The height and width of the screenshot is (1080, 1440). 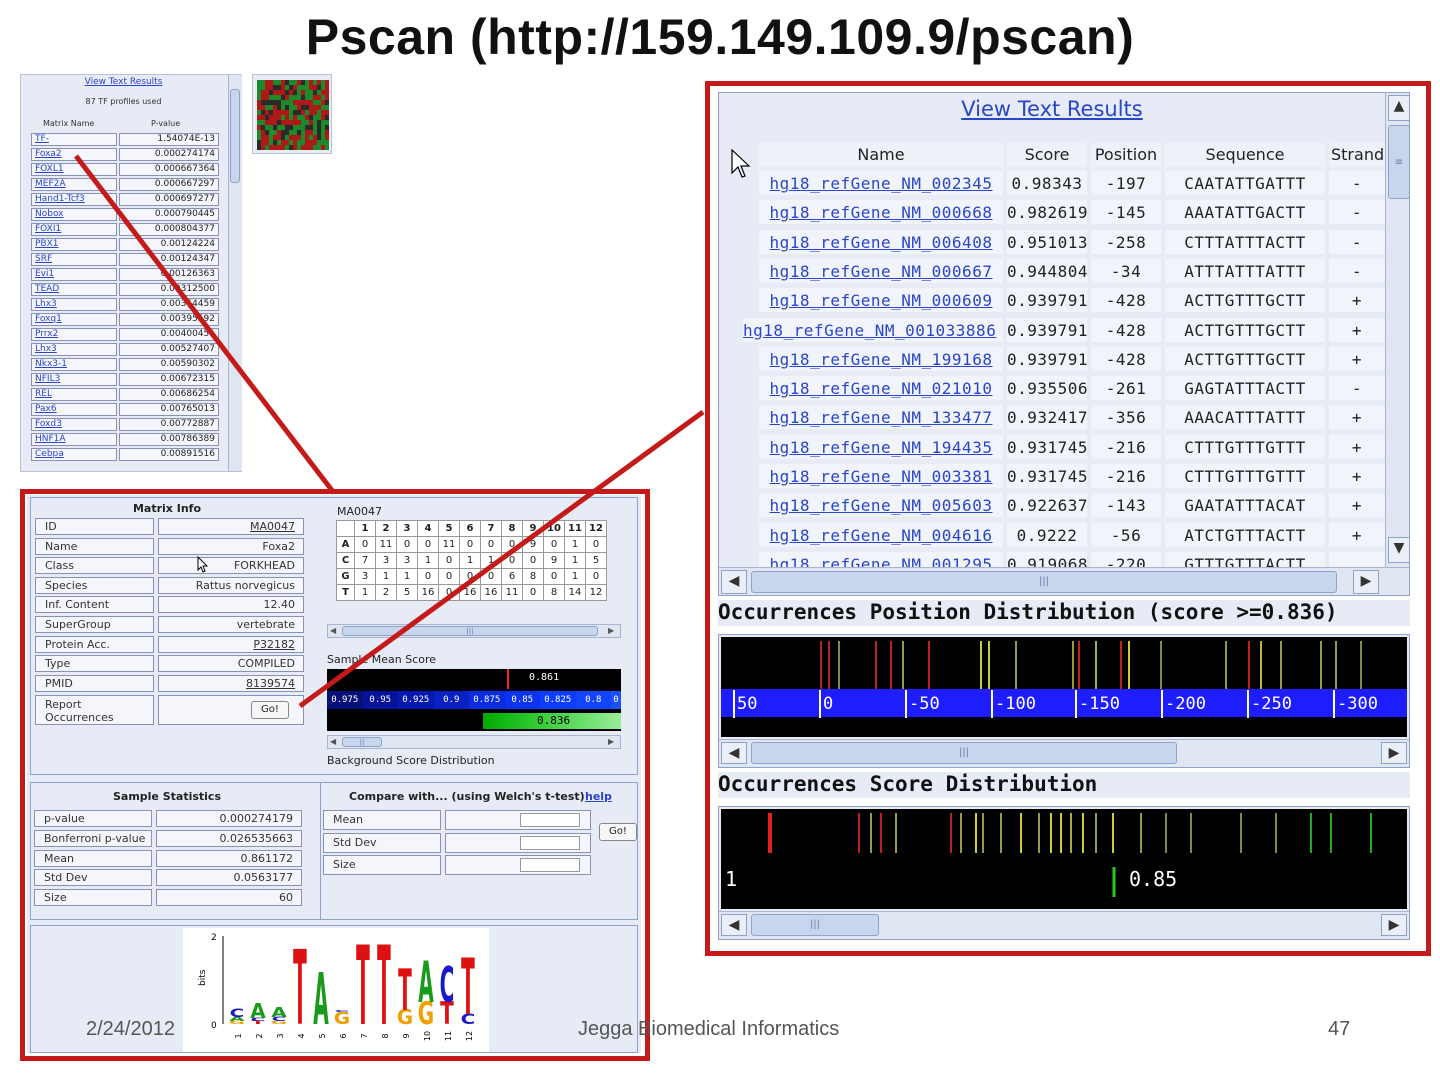 I want to click on sample-stat-label: p-value, so click(x=93, y=818).